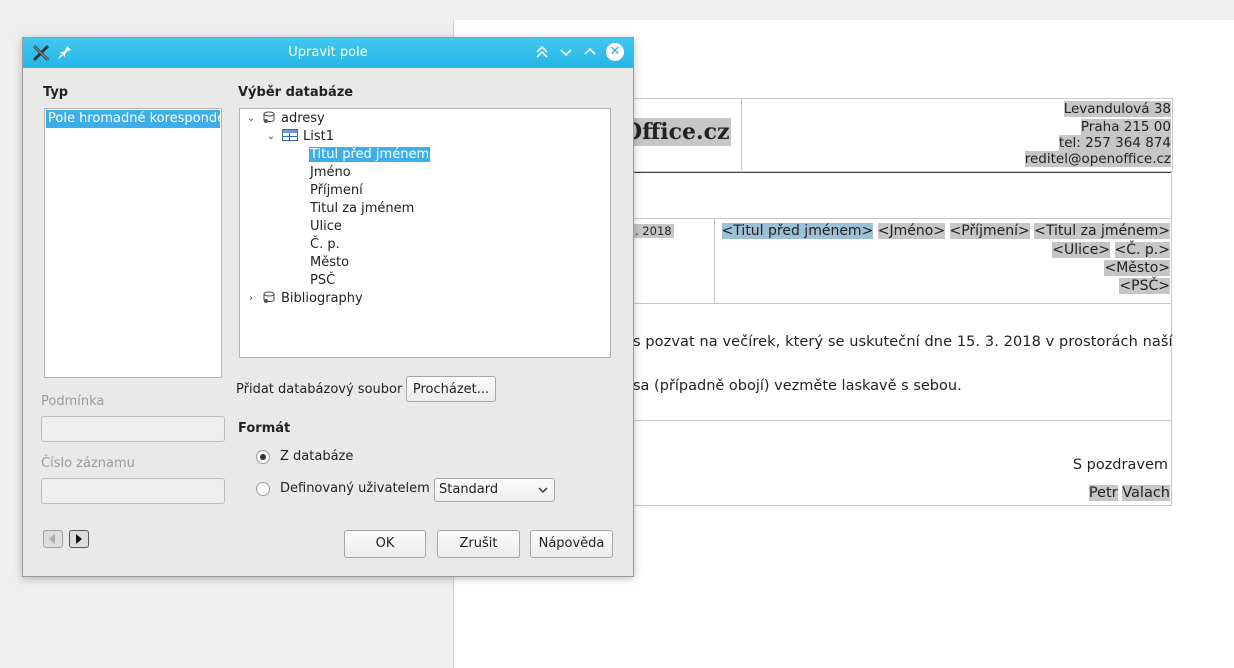  I want to click on chevron-right-icon: ›, so click(251, 299).